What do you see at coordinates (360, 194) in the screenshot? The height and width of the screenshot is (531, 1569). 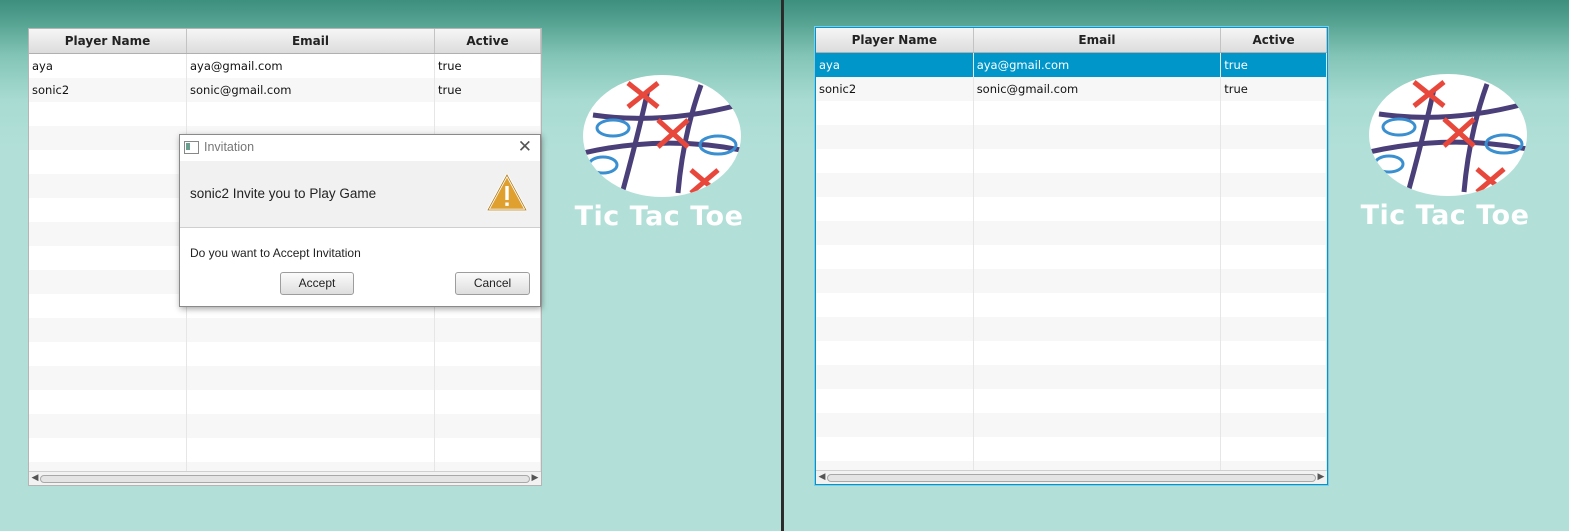 I see `dialog-header: sonic2 Invite you to Play Game` at bounding box center [360, 194].